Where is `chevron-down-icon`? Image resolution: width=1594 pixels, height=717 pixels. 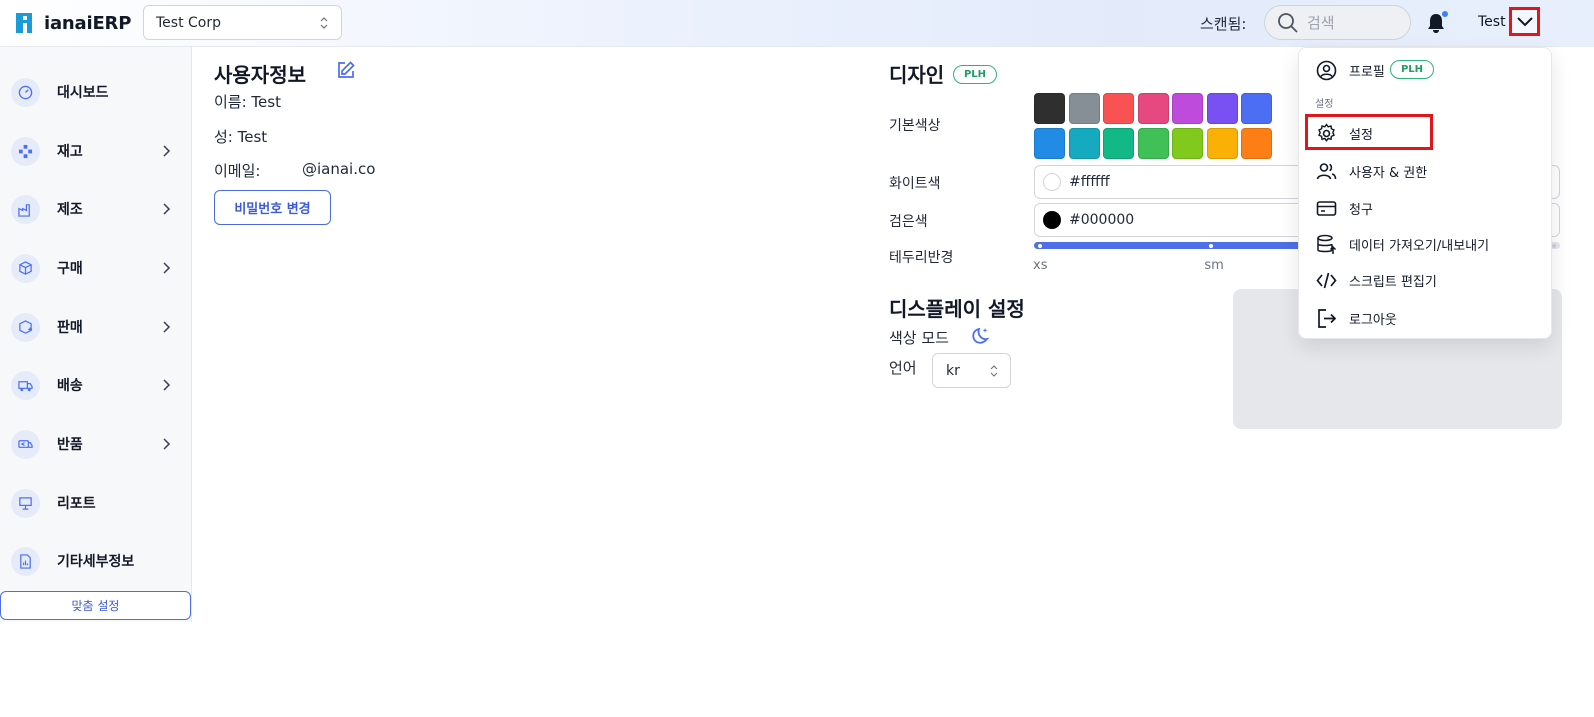 chevron-down-icon is located at coordinates (1524, 21).